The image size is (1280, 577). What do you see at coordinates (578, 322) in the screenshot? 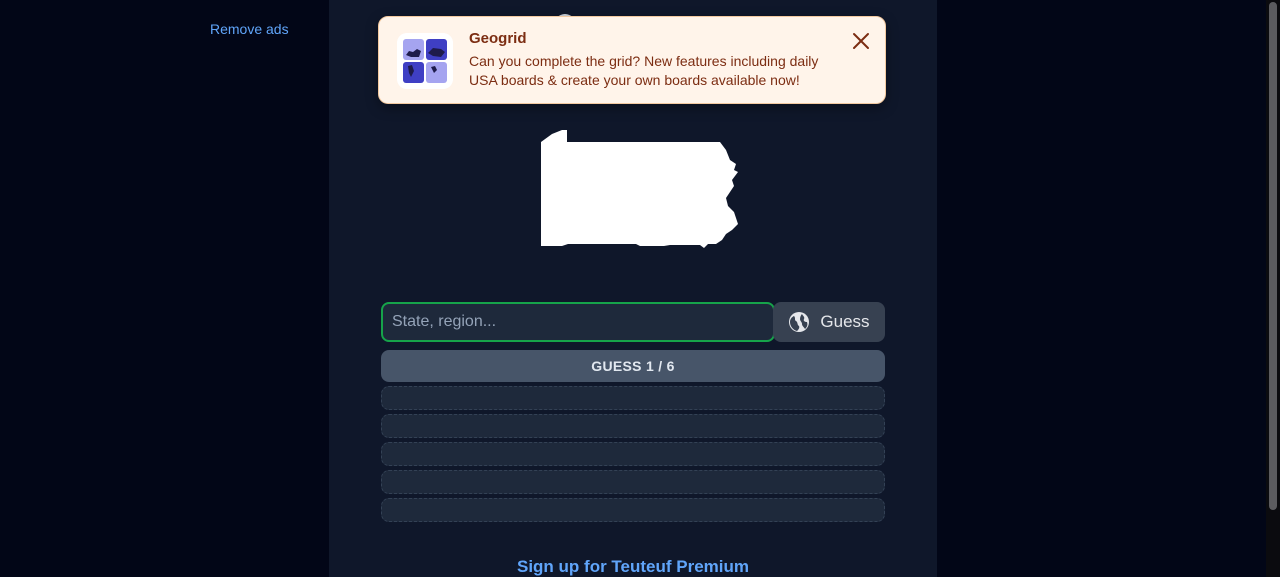
I see `guess-input` at bounding box center [578, 322].